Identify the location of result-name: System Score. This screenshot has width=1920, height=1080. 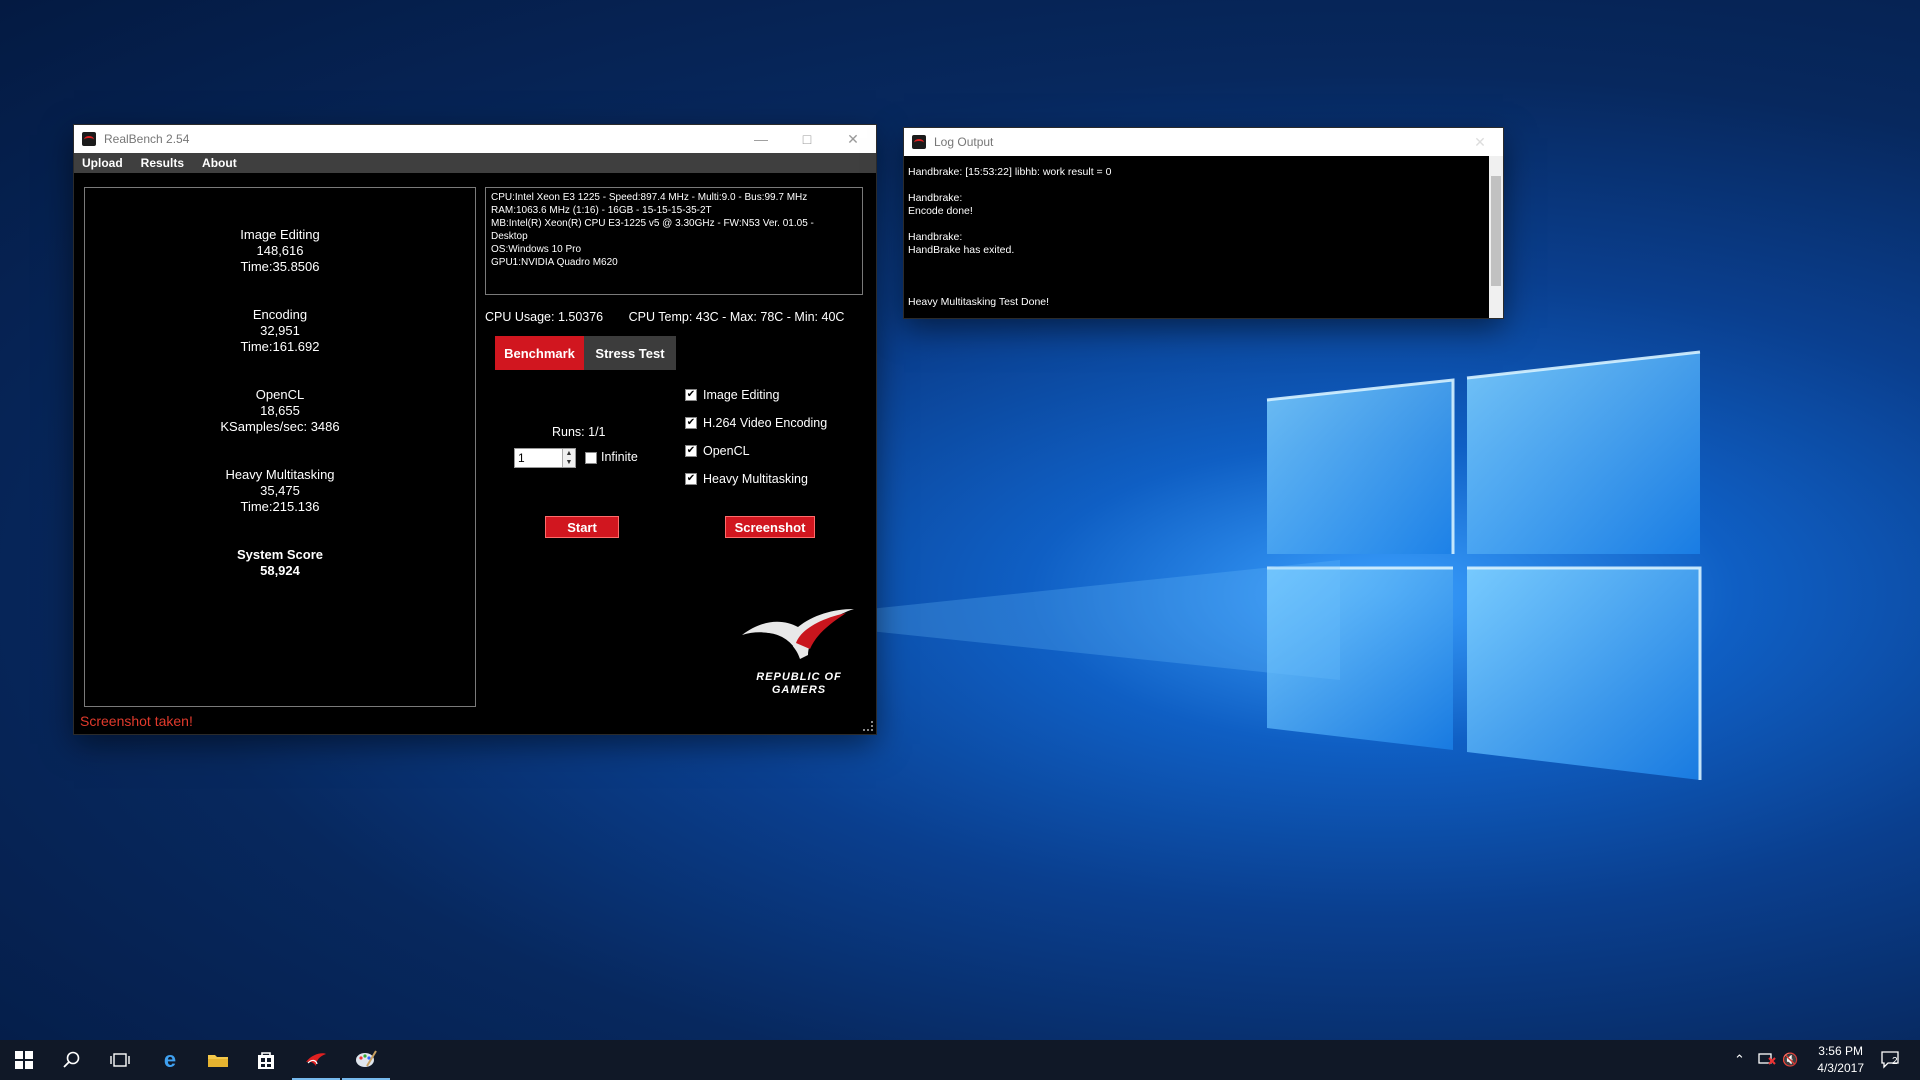
(280, 554).